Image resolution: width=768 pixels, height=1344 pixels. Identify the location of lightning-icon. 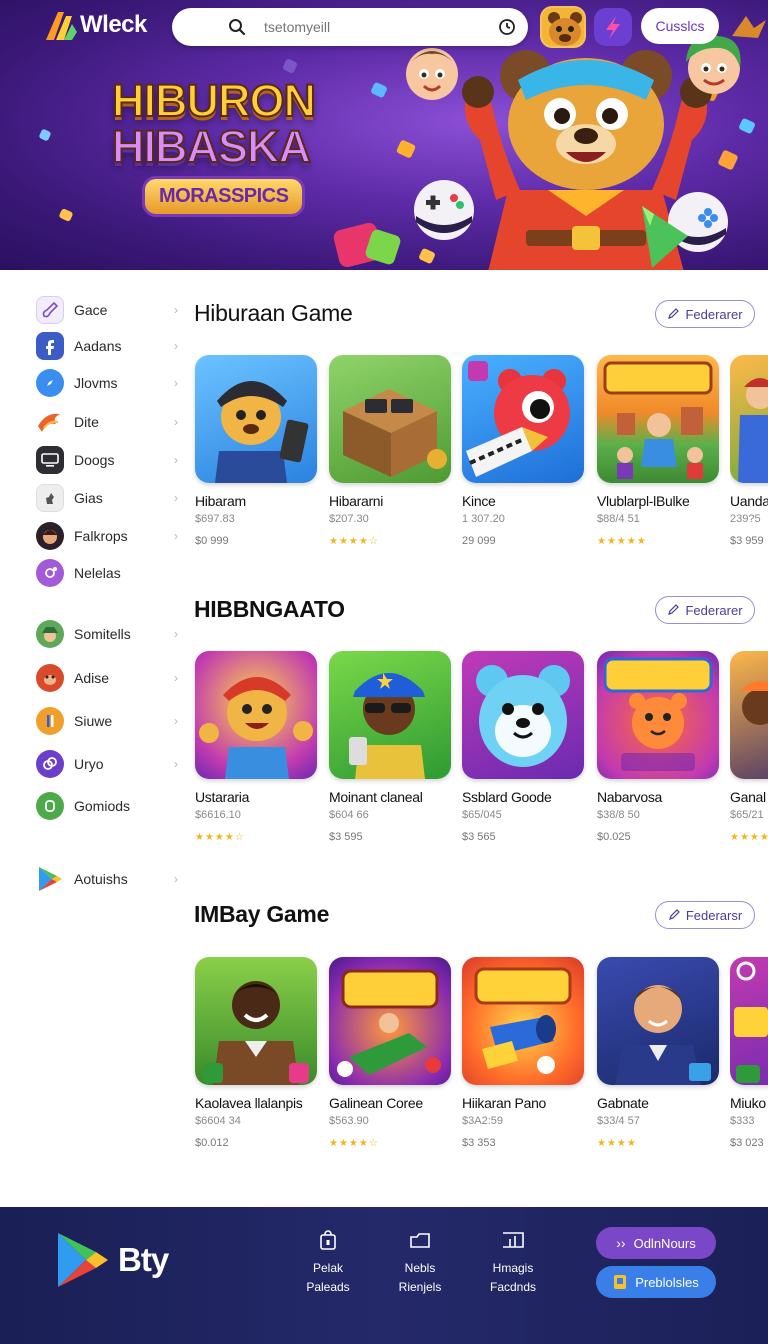
(613, 27).